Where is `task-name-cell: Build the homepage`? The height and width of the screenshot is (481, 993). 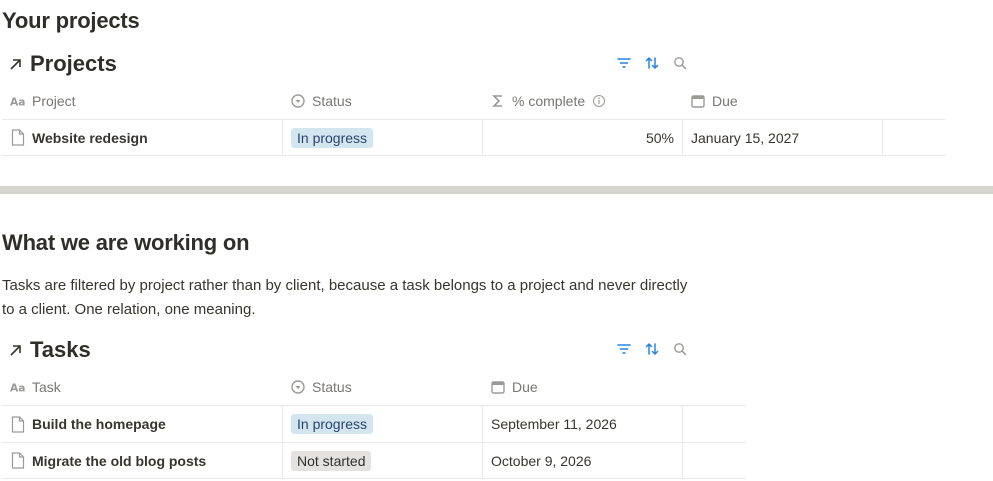 task-name-cell: Build the homepage is located at coordinates (142, 424).